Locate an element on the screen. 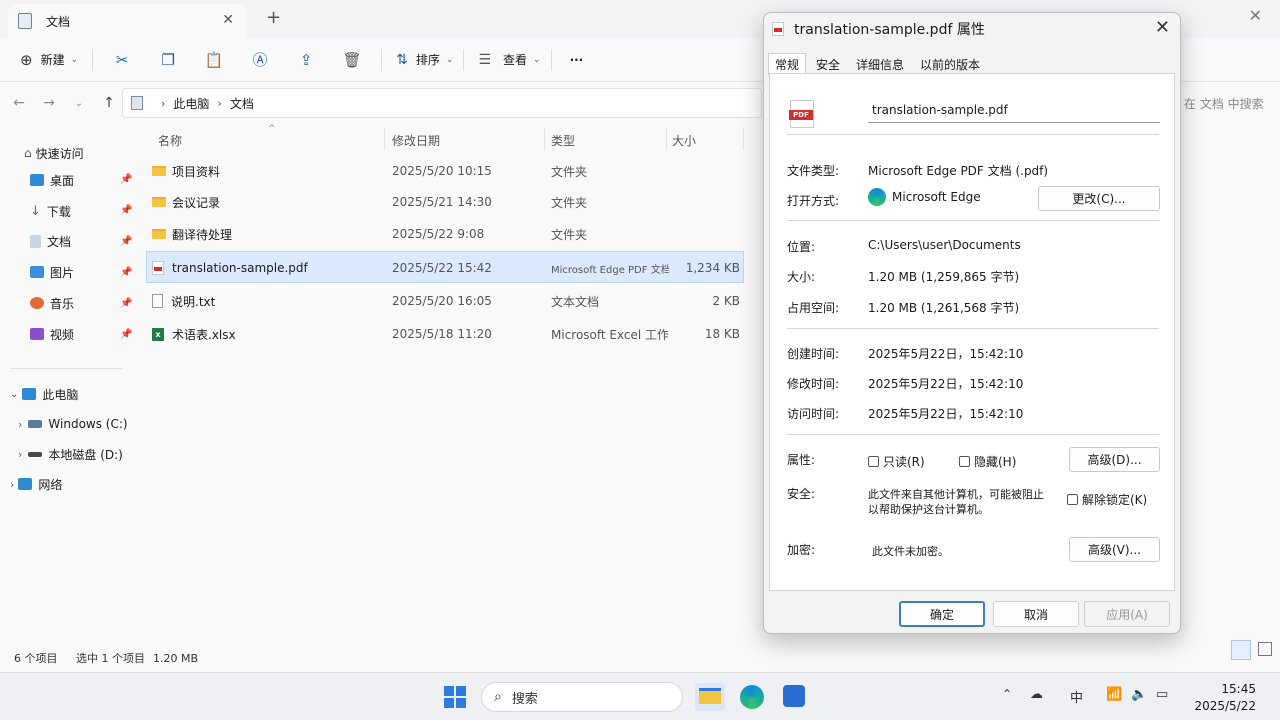  recent-locations-icon: ⌄ is located at coordinates (79, 103).